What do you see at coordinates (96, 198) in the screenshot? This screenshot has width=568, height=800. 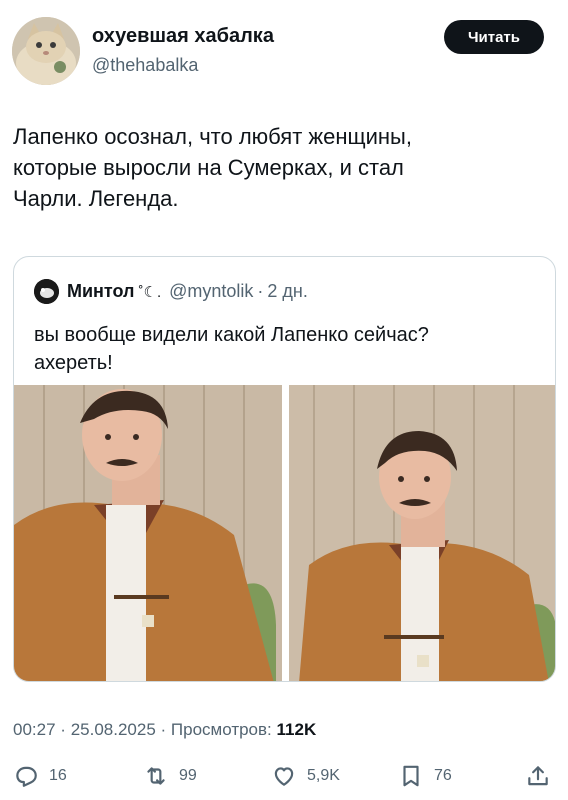 I see `tweet-line: Чарли. Легенда.` at bounding box center [96, 198].